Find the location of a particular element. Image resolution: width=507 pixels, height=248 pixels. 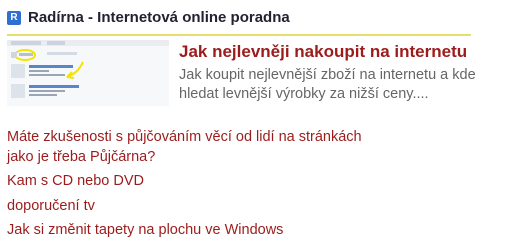

site-logo-icon: R is located at coordinates (14, 18).